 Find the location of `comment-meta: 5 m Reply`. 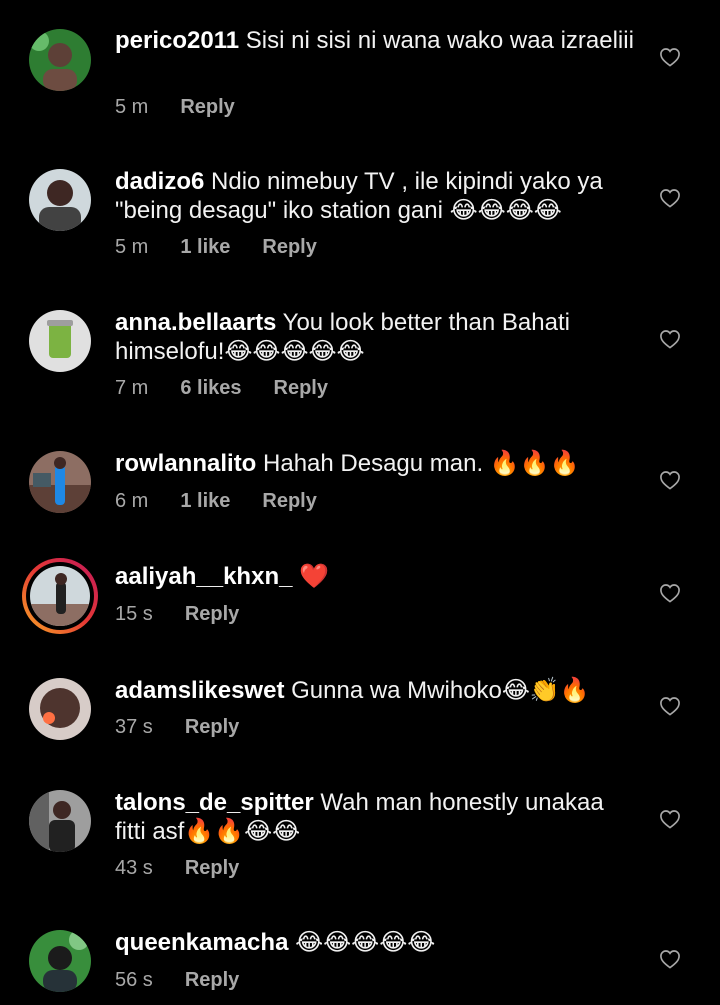

comment-meta: 5 m Reply is located at coordinates (191, 107).